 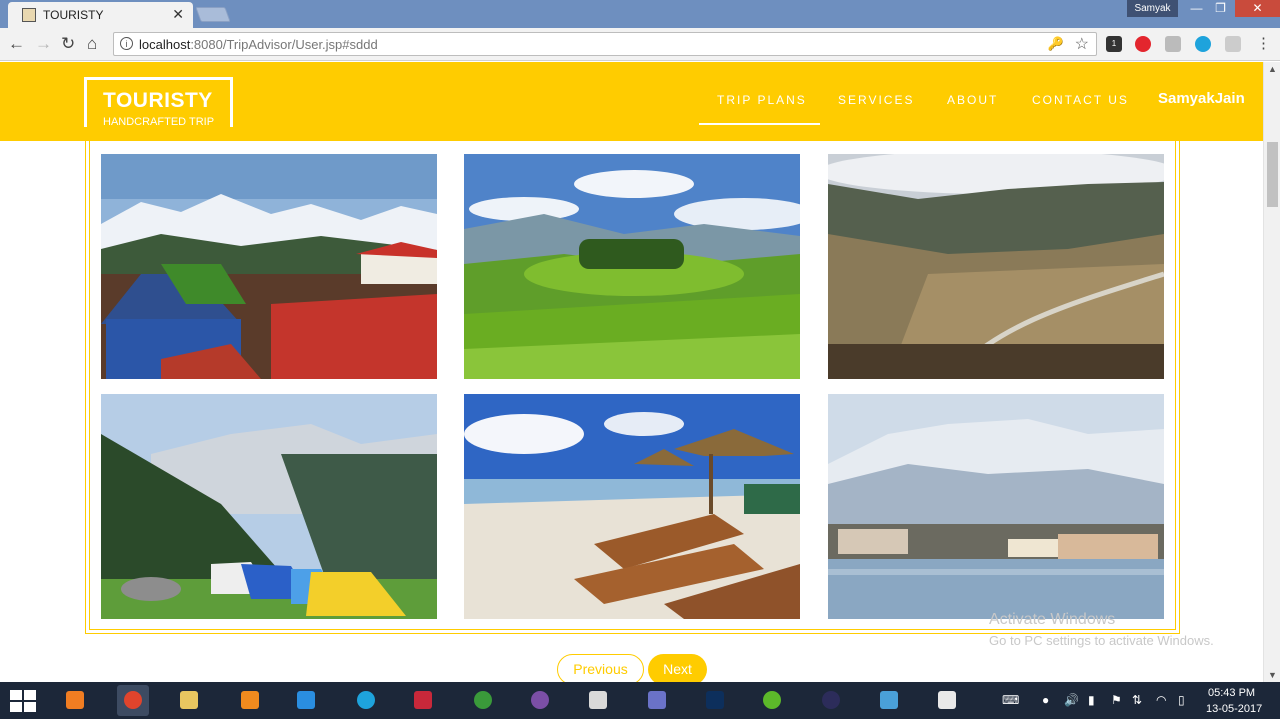 I want to click on mountain-houses-photo, so click(x=269, y=266).